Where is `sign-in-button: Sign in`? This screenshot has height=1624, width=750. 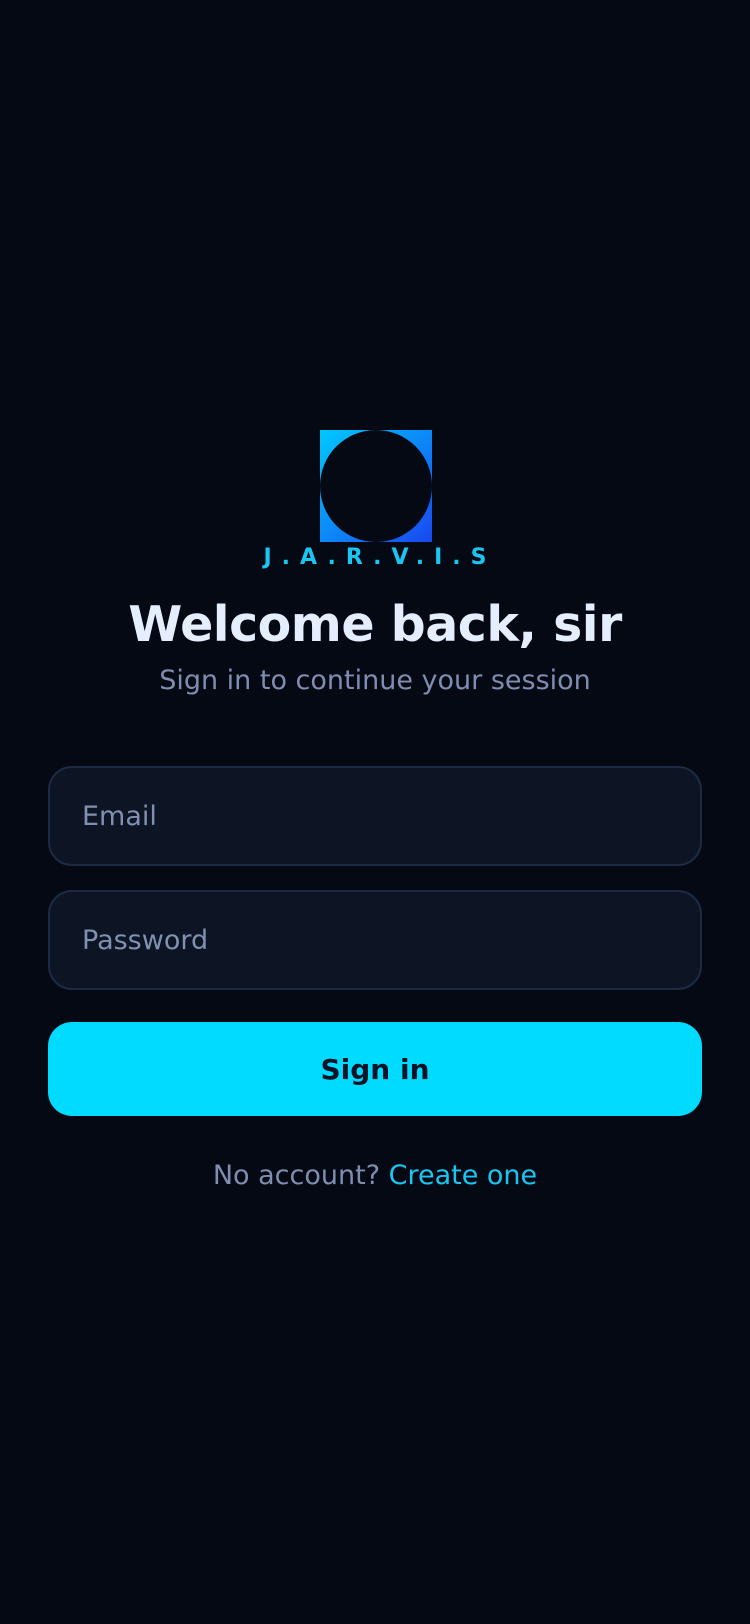 sign-in-button: Sign in is located at coordinates (375, 1069).